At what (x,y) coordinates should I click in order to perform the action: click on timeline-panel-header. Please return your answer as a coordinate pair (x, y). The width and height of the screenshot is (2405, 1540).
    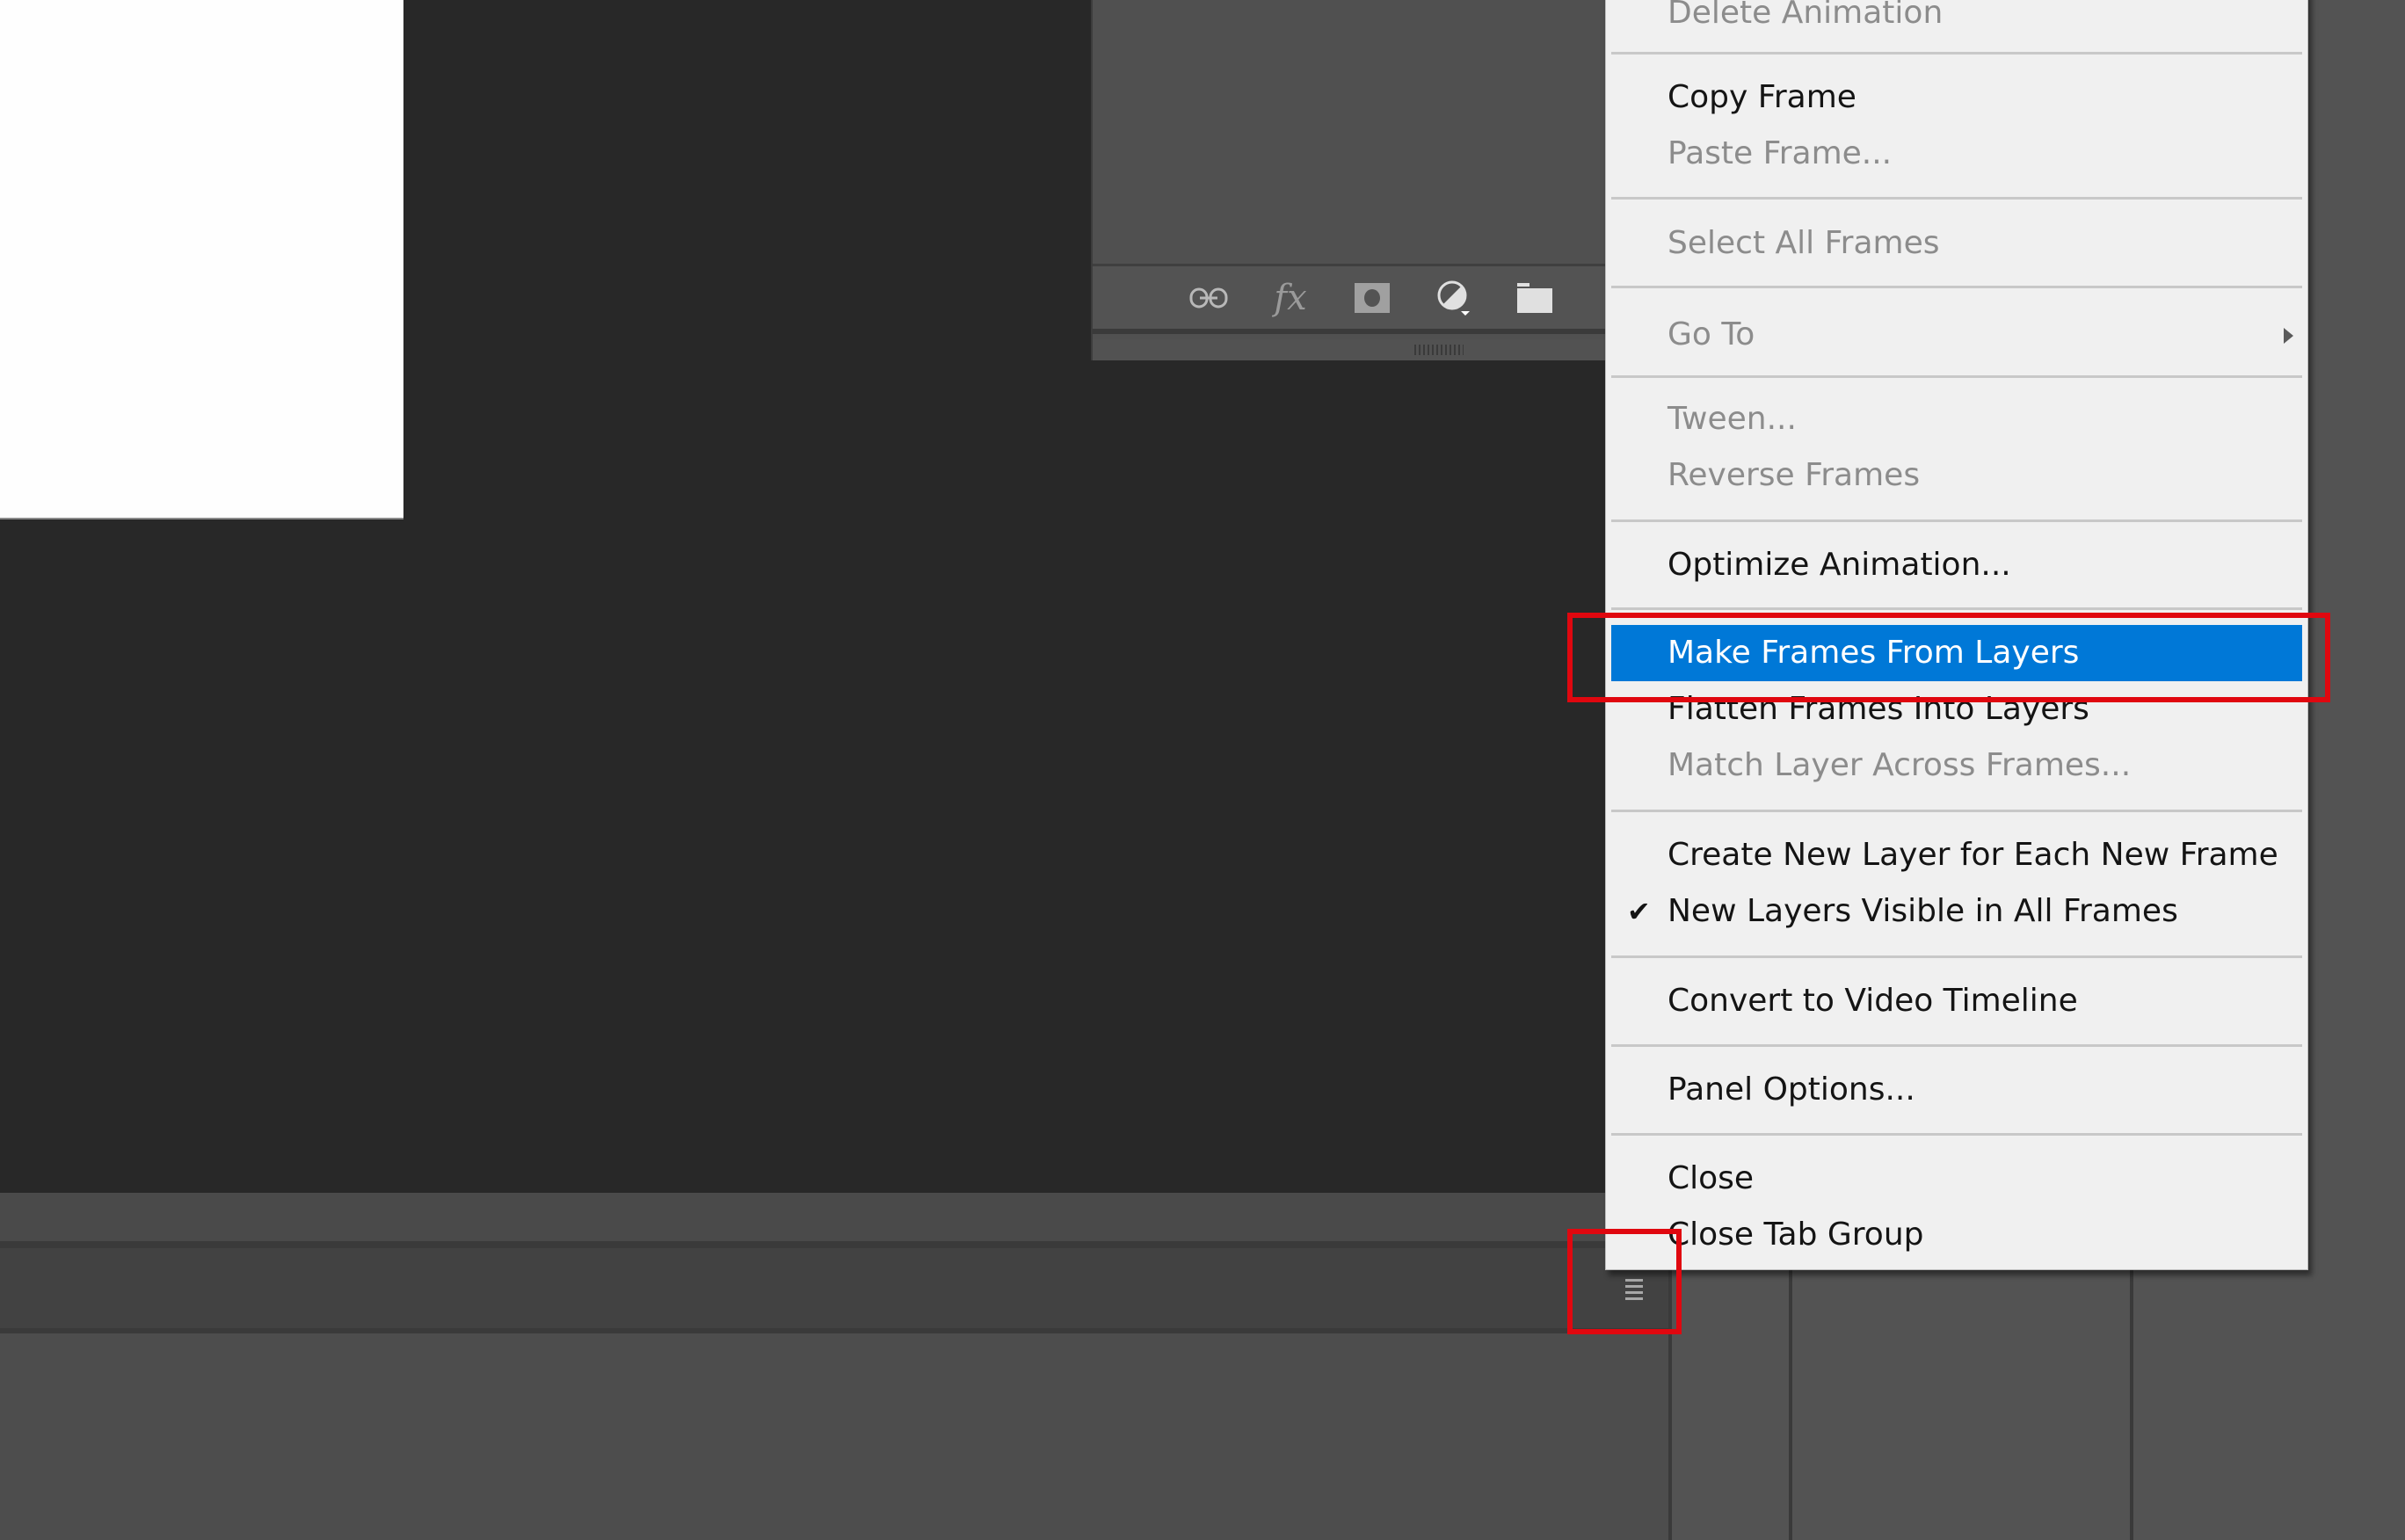
    Looking at the image, I should click on (835, 1217).